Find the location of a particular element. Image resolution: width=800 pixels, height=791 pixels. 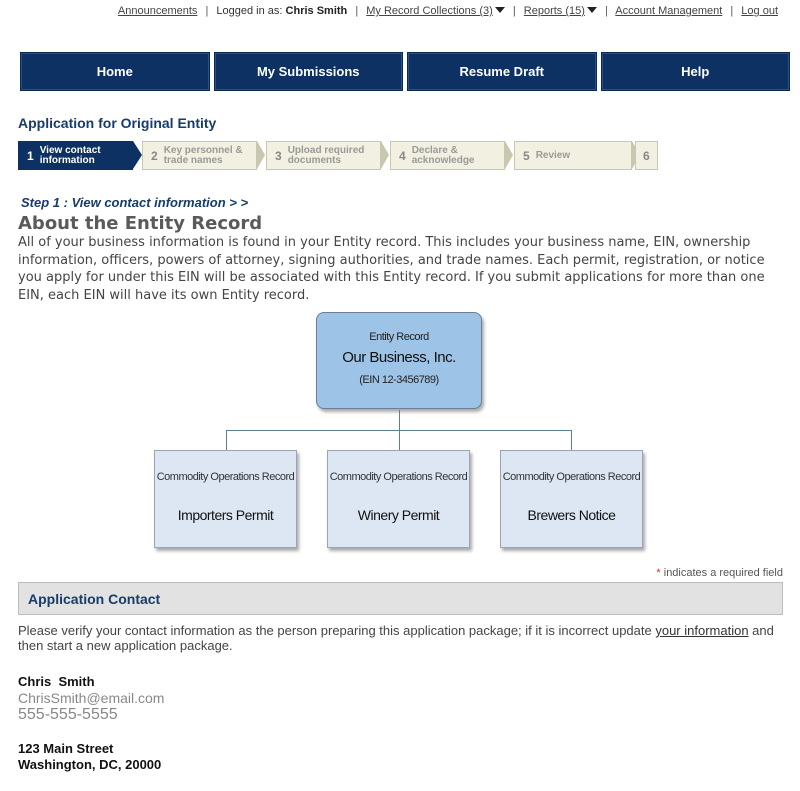

step-number: 6 is located at coordinates (646, 155).